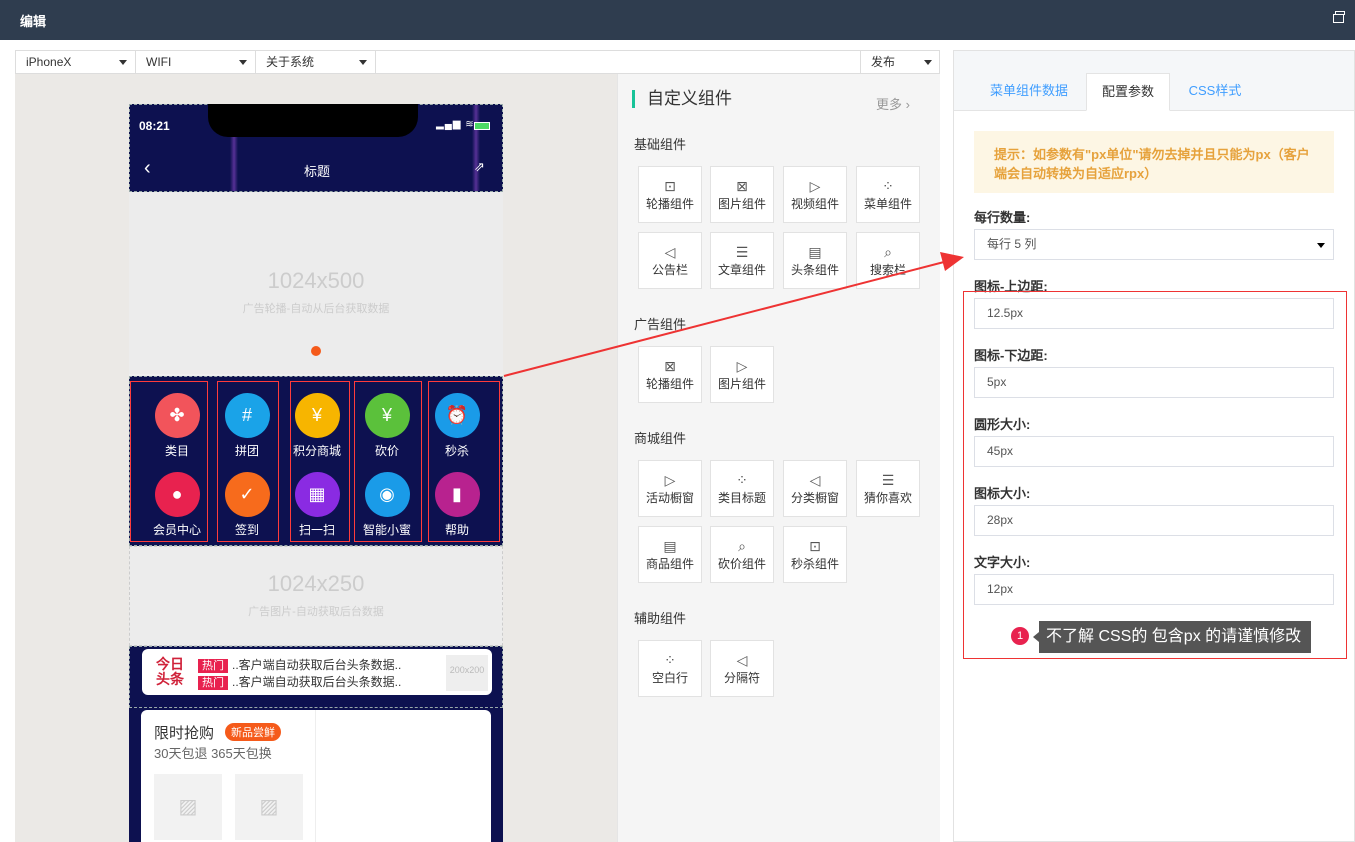 Image resolution: width=1355 pixels, height=842 pixels. I want to click on component-tile: ▤ 头条组件, so click(815, 260).